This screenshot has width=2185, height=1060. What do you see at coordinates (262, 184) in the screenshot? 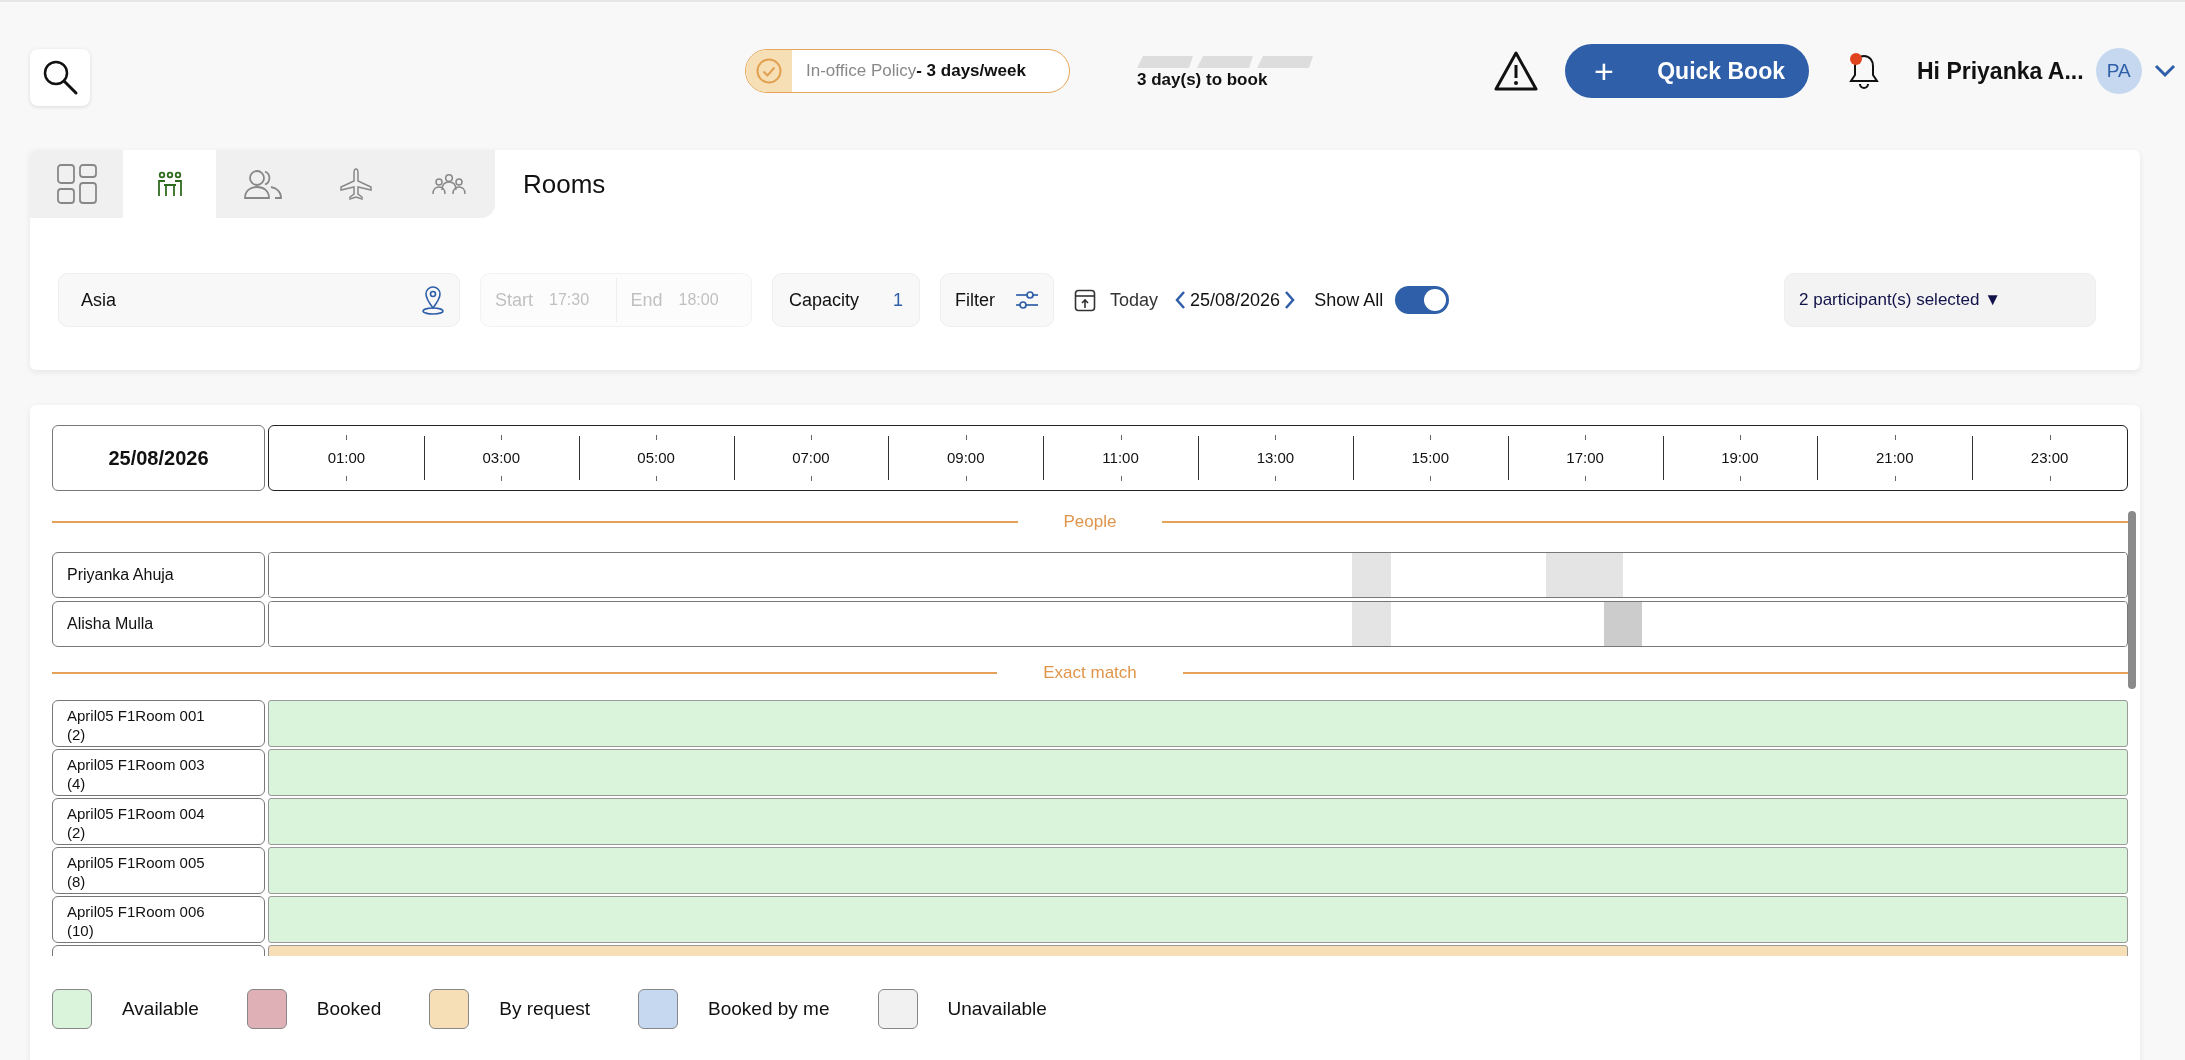
I see `two-people-icon` at bounding box center [262, 184].